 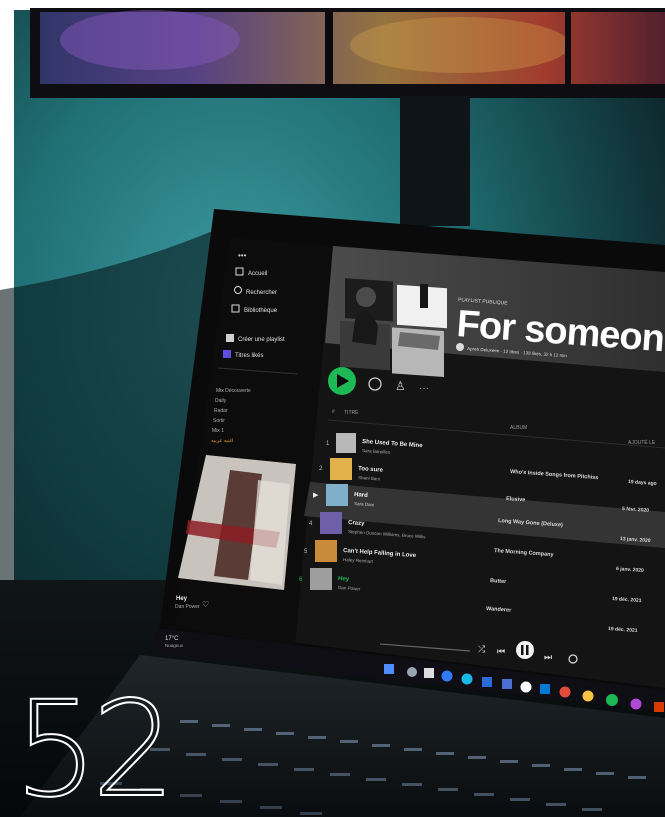 I want to click on heart-icon, so click(x=227, y=354).